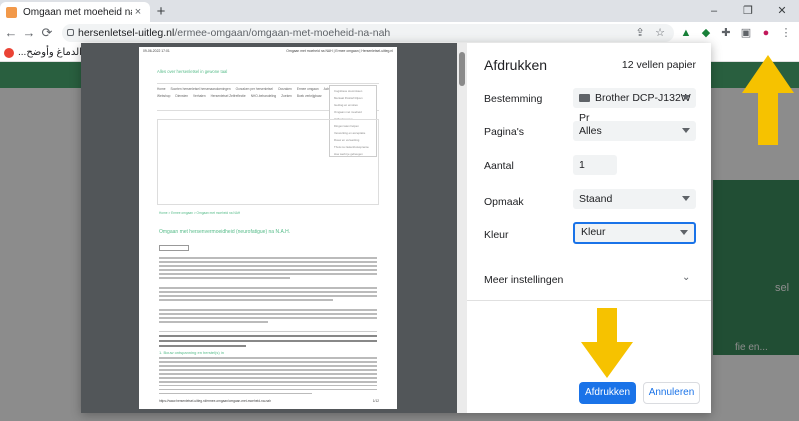 The height and width of the screenshot is (421, 799). What do you see at coordinates (286, 96) in the screenshot?
I see `preview-nav-item: Zoeken` at bounding box center [286, 96].